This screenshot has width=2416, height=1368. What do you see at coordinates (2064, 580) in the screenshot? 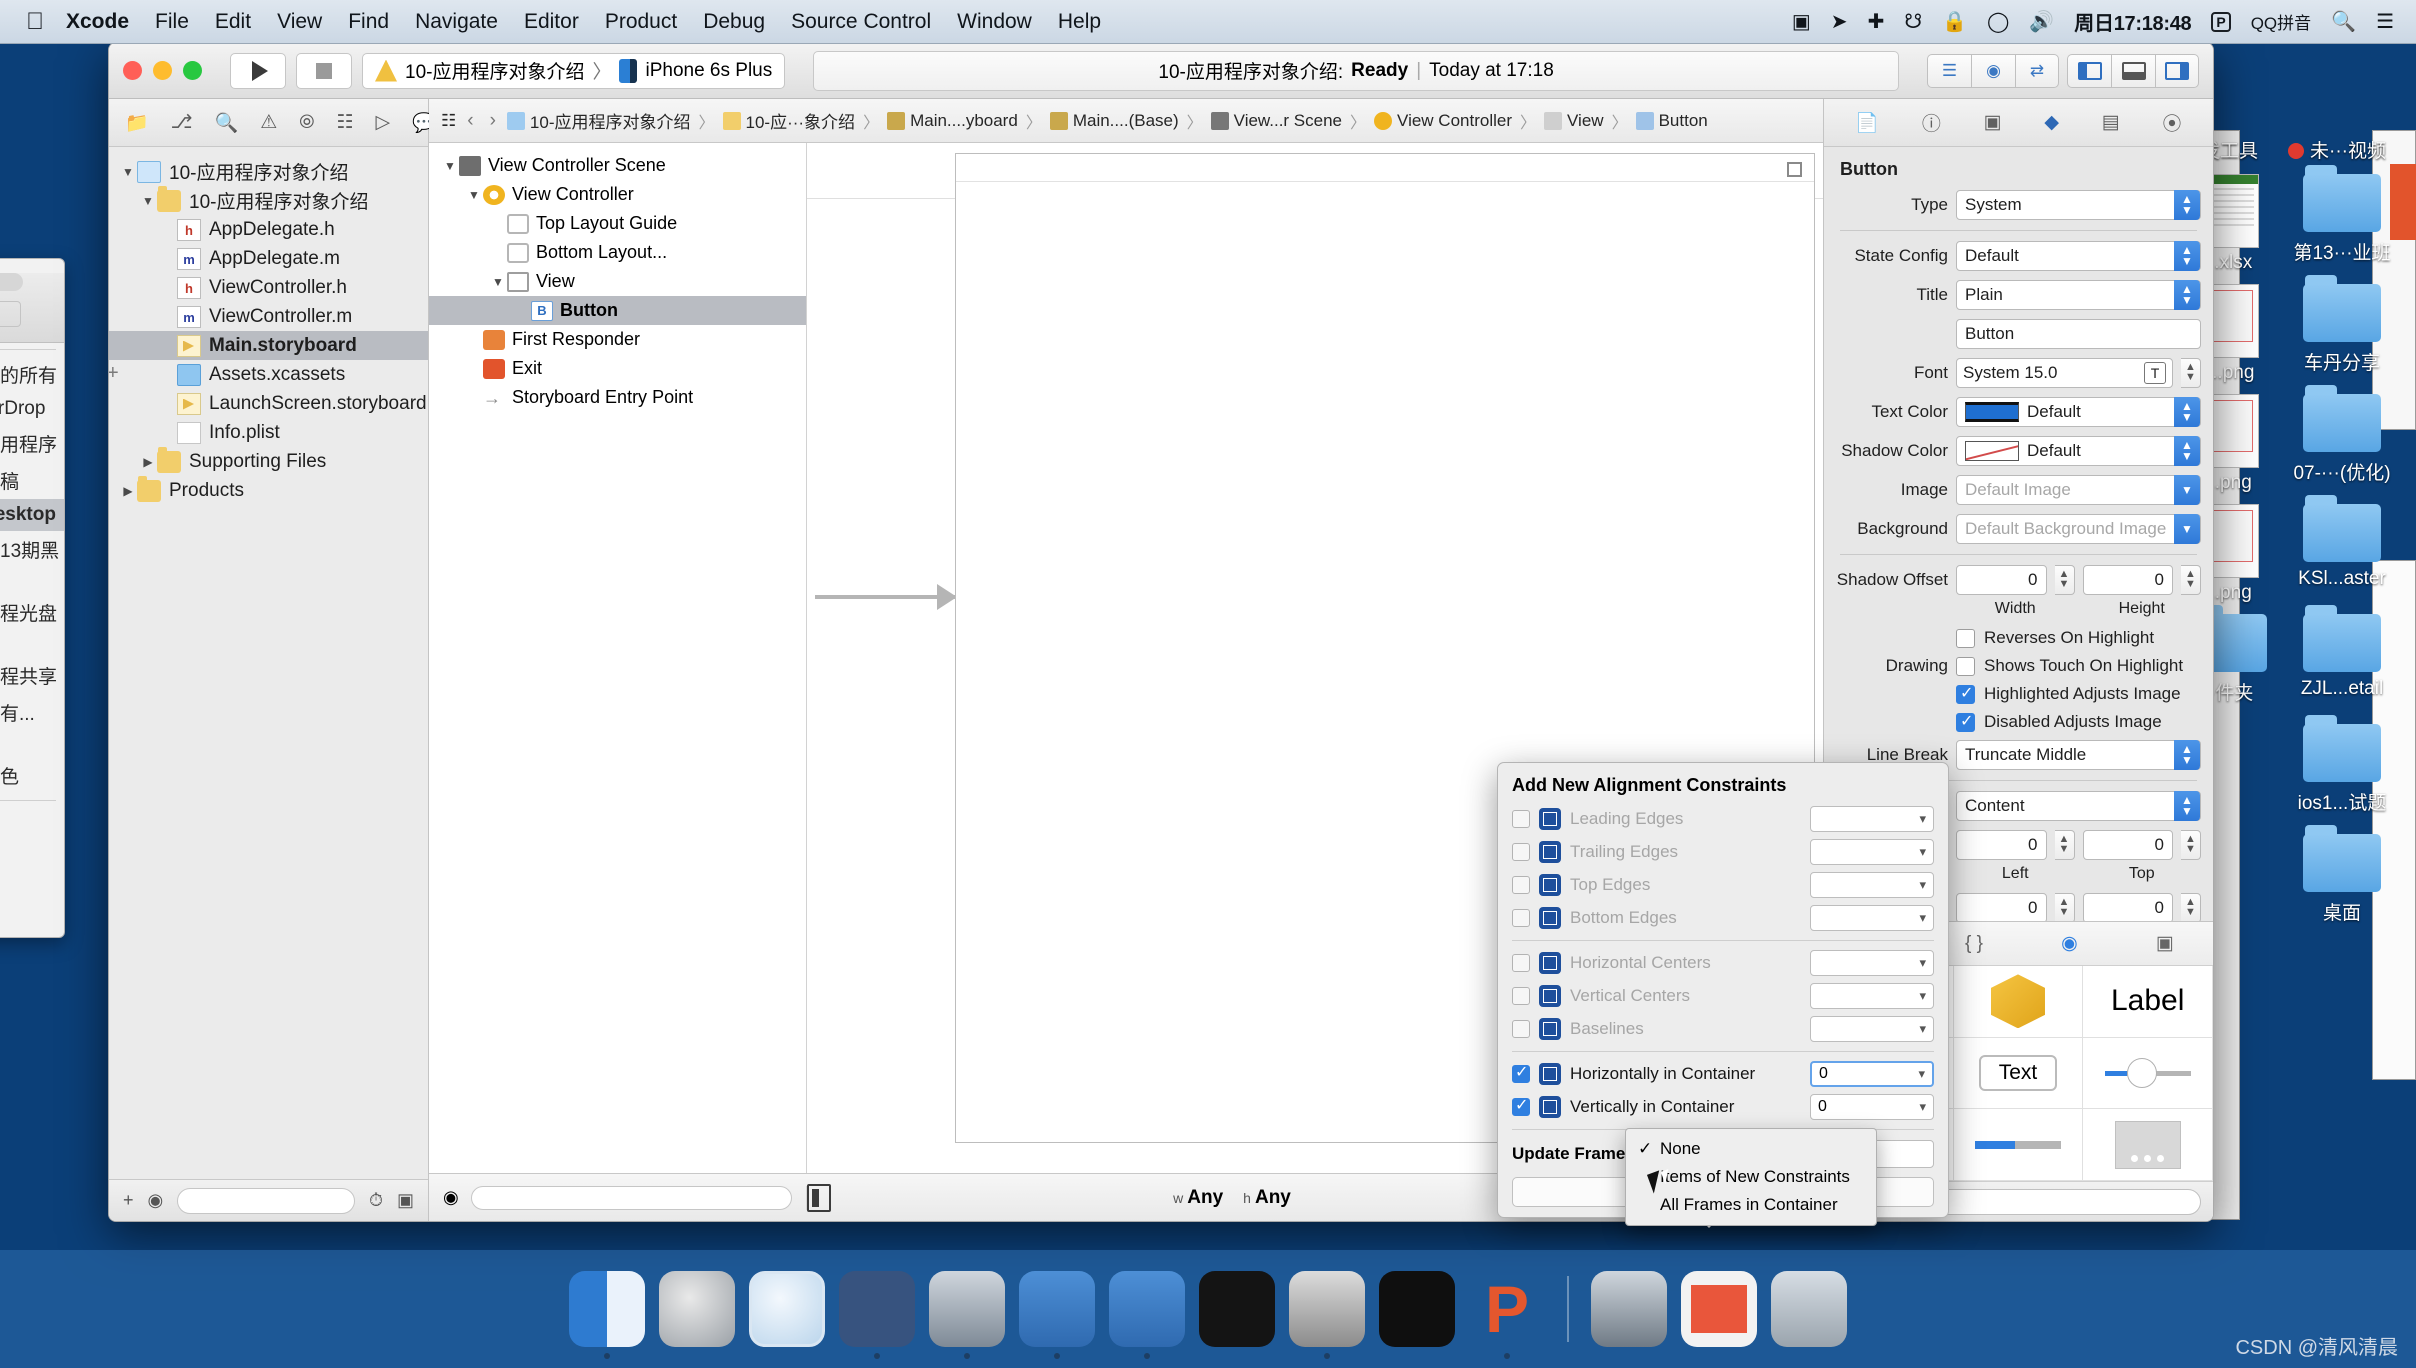
I see `shadow-offset-width-stepper: ▲ ▼` at bounding box center [2064, 580].